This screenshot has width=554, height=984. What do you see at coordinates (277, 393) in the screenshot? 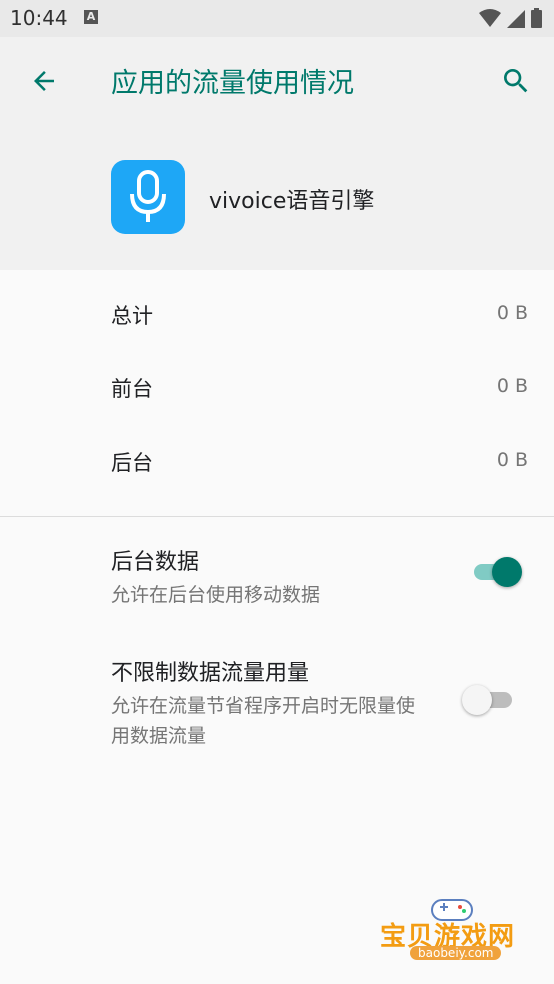
I see `usage-row-foreground: 前台 0 B` at bounding box center [277, 393].